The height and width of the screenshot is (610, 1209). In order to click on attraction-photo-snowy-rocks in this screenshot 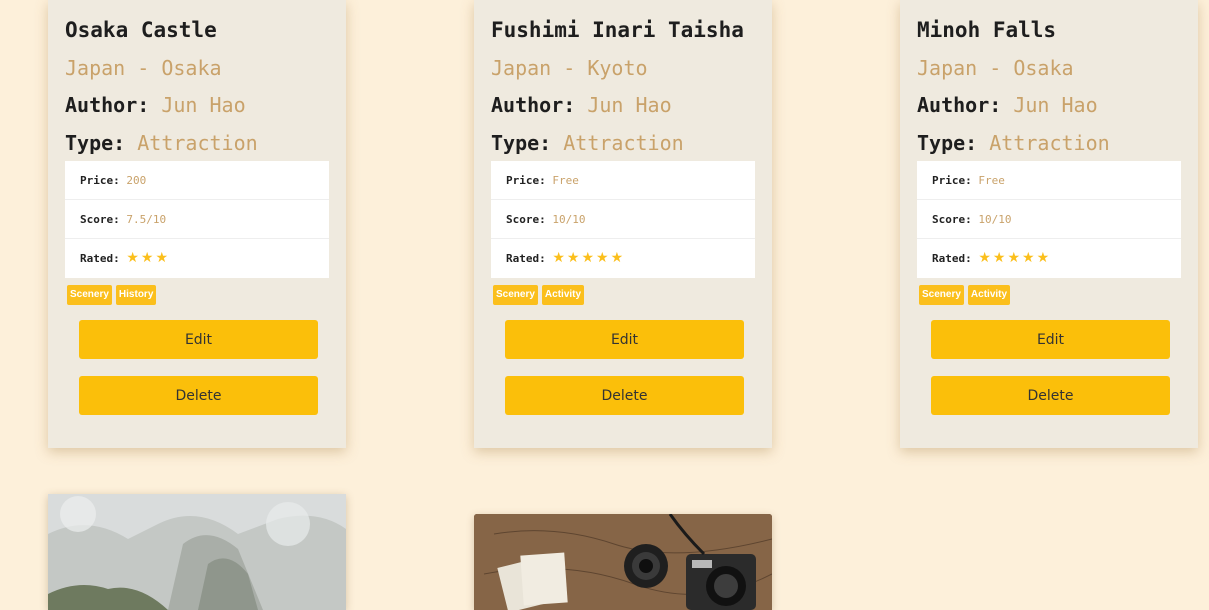, I will do `click(197, 552)`.